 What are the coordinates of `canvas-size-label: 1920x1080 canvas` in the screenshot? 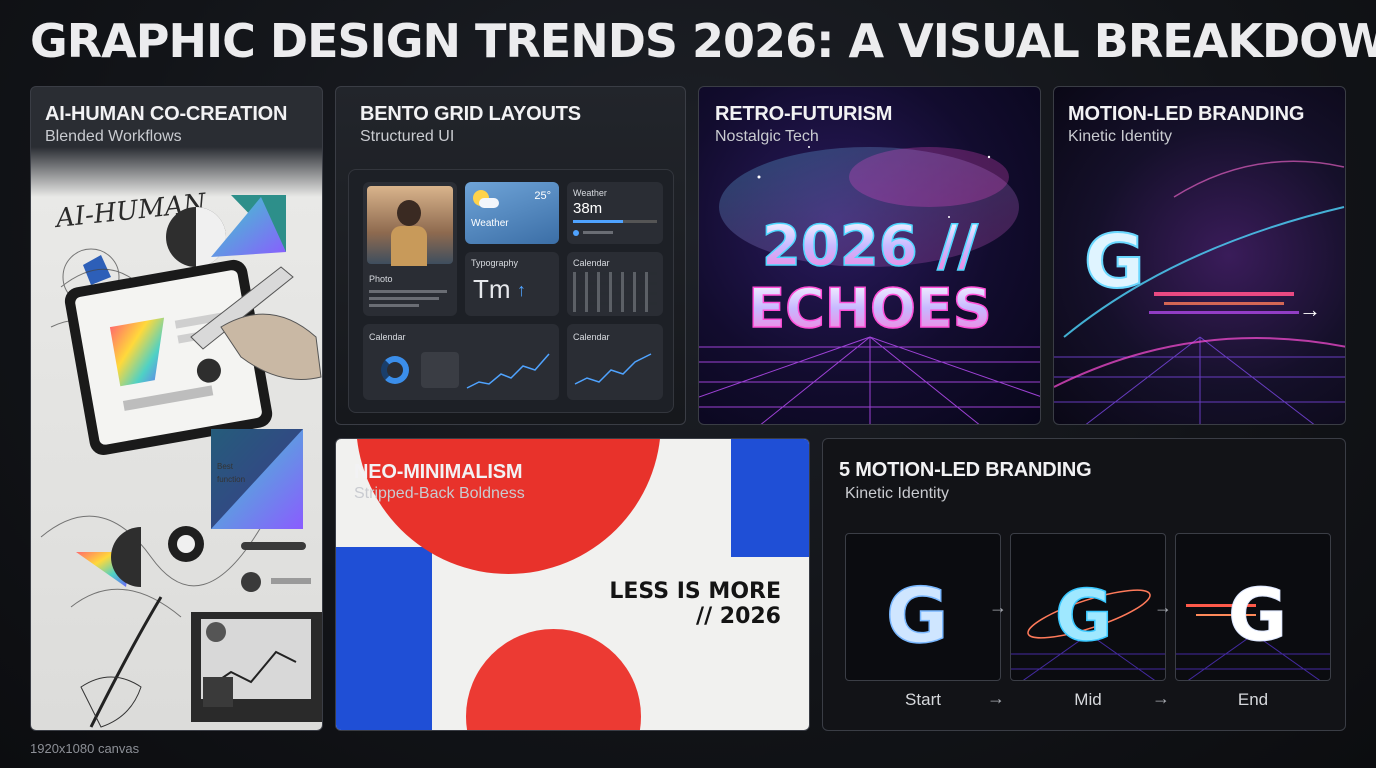 It's located at (85, 748).